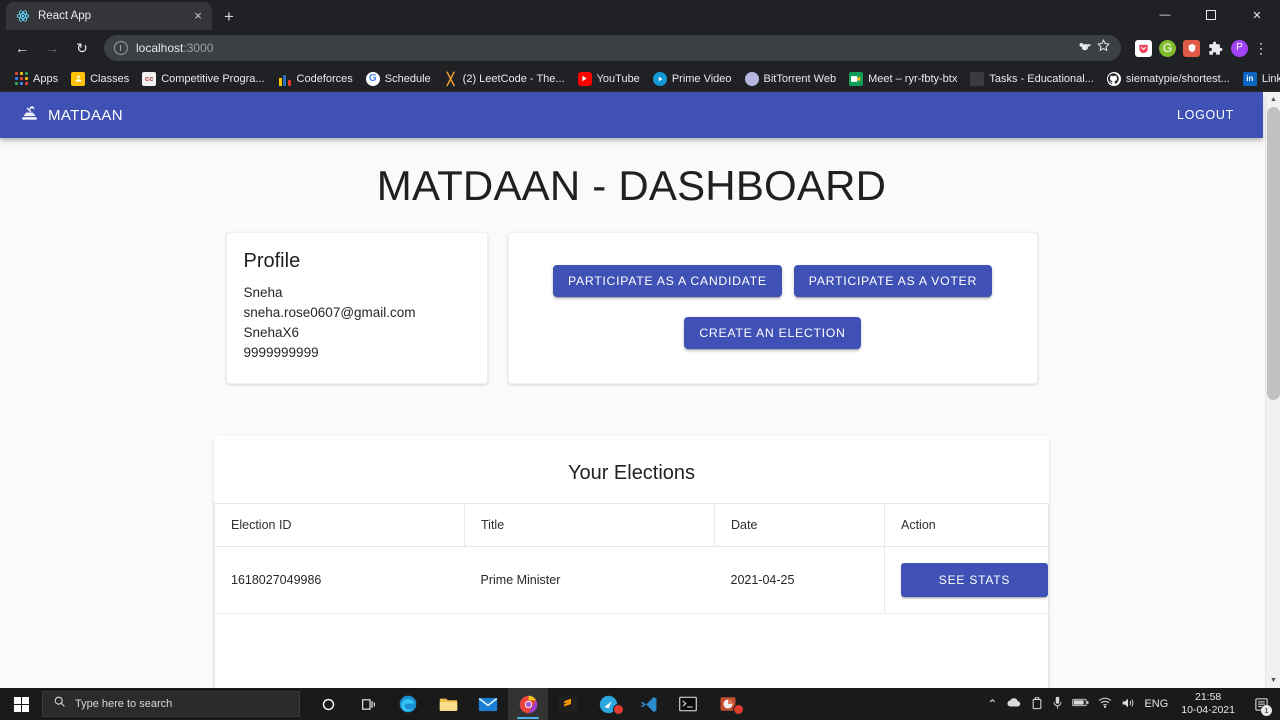  What do you see at coordinates (1261, 48) in the screenshot?
I see `browser-menu-icon: ⋮` at bounding box center [1261, 48].